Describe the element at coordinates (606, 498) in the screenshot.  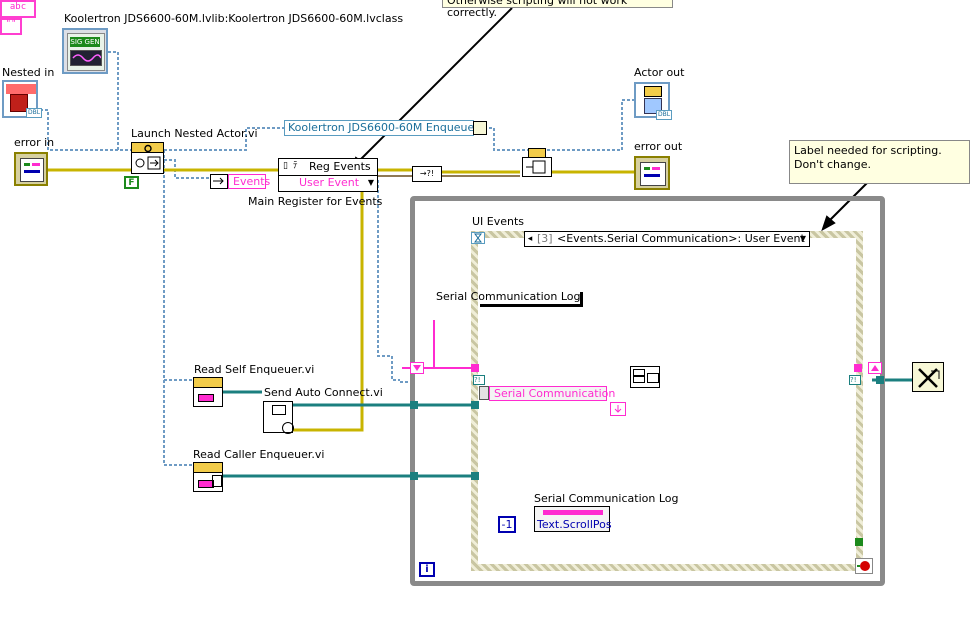
I see `serial-log-property-label: Serial Communication Log` at that location.